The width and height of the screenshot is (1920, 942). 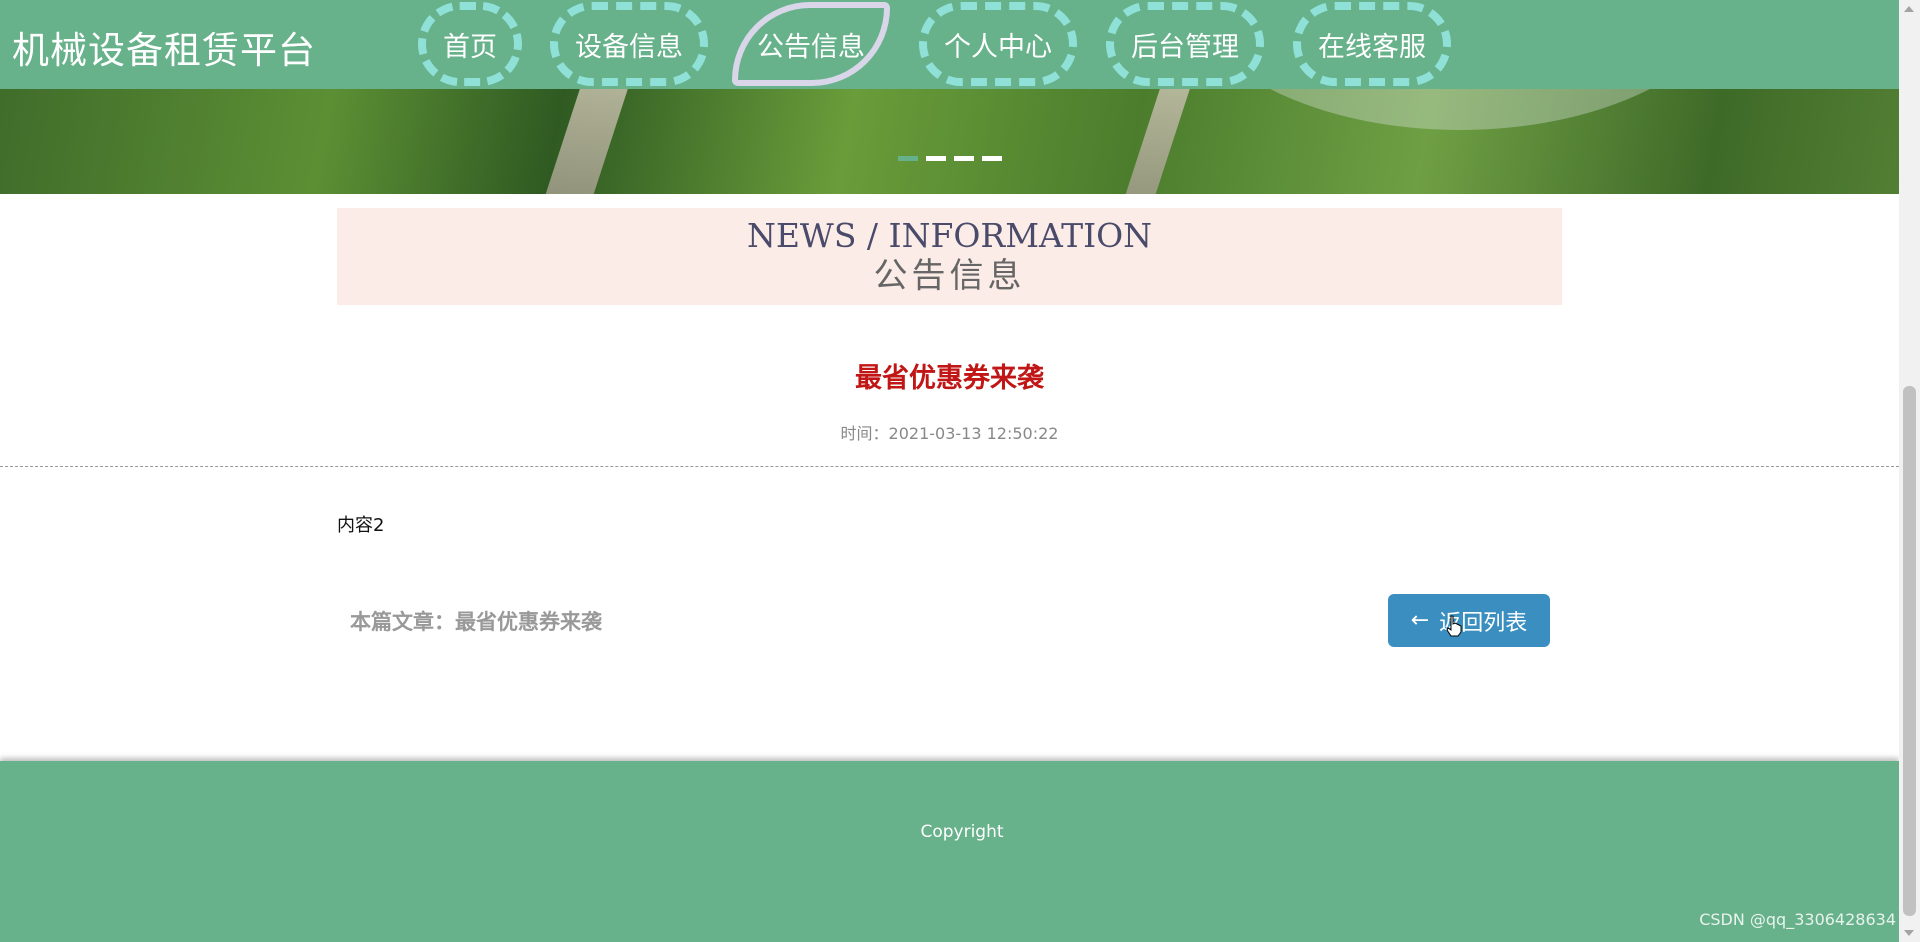 What do you see at coordinates (1909, 651) in the screenshot?
I see `scroll-thumb` at bounding box center [1909, 651].